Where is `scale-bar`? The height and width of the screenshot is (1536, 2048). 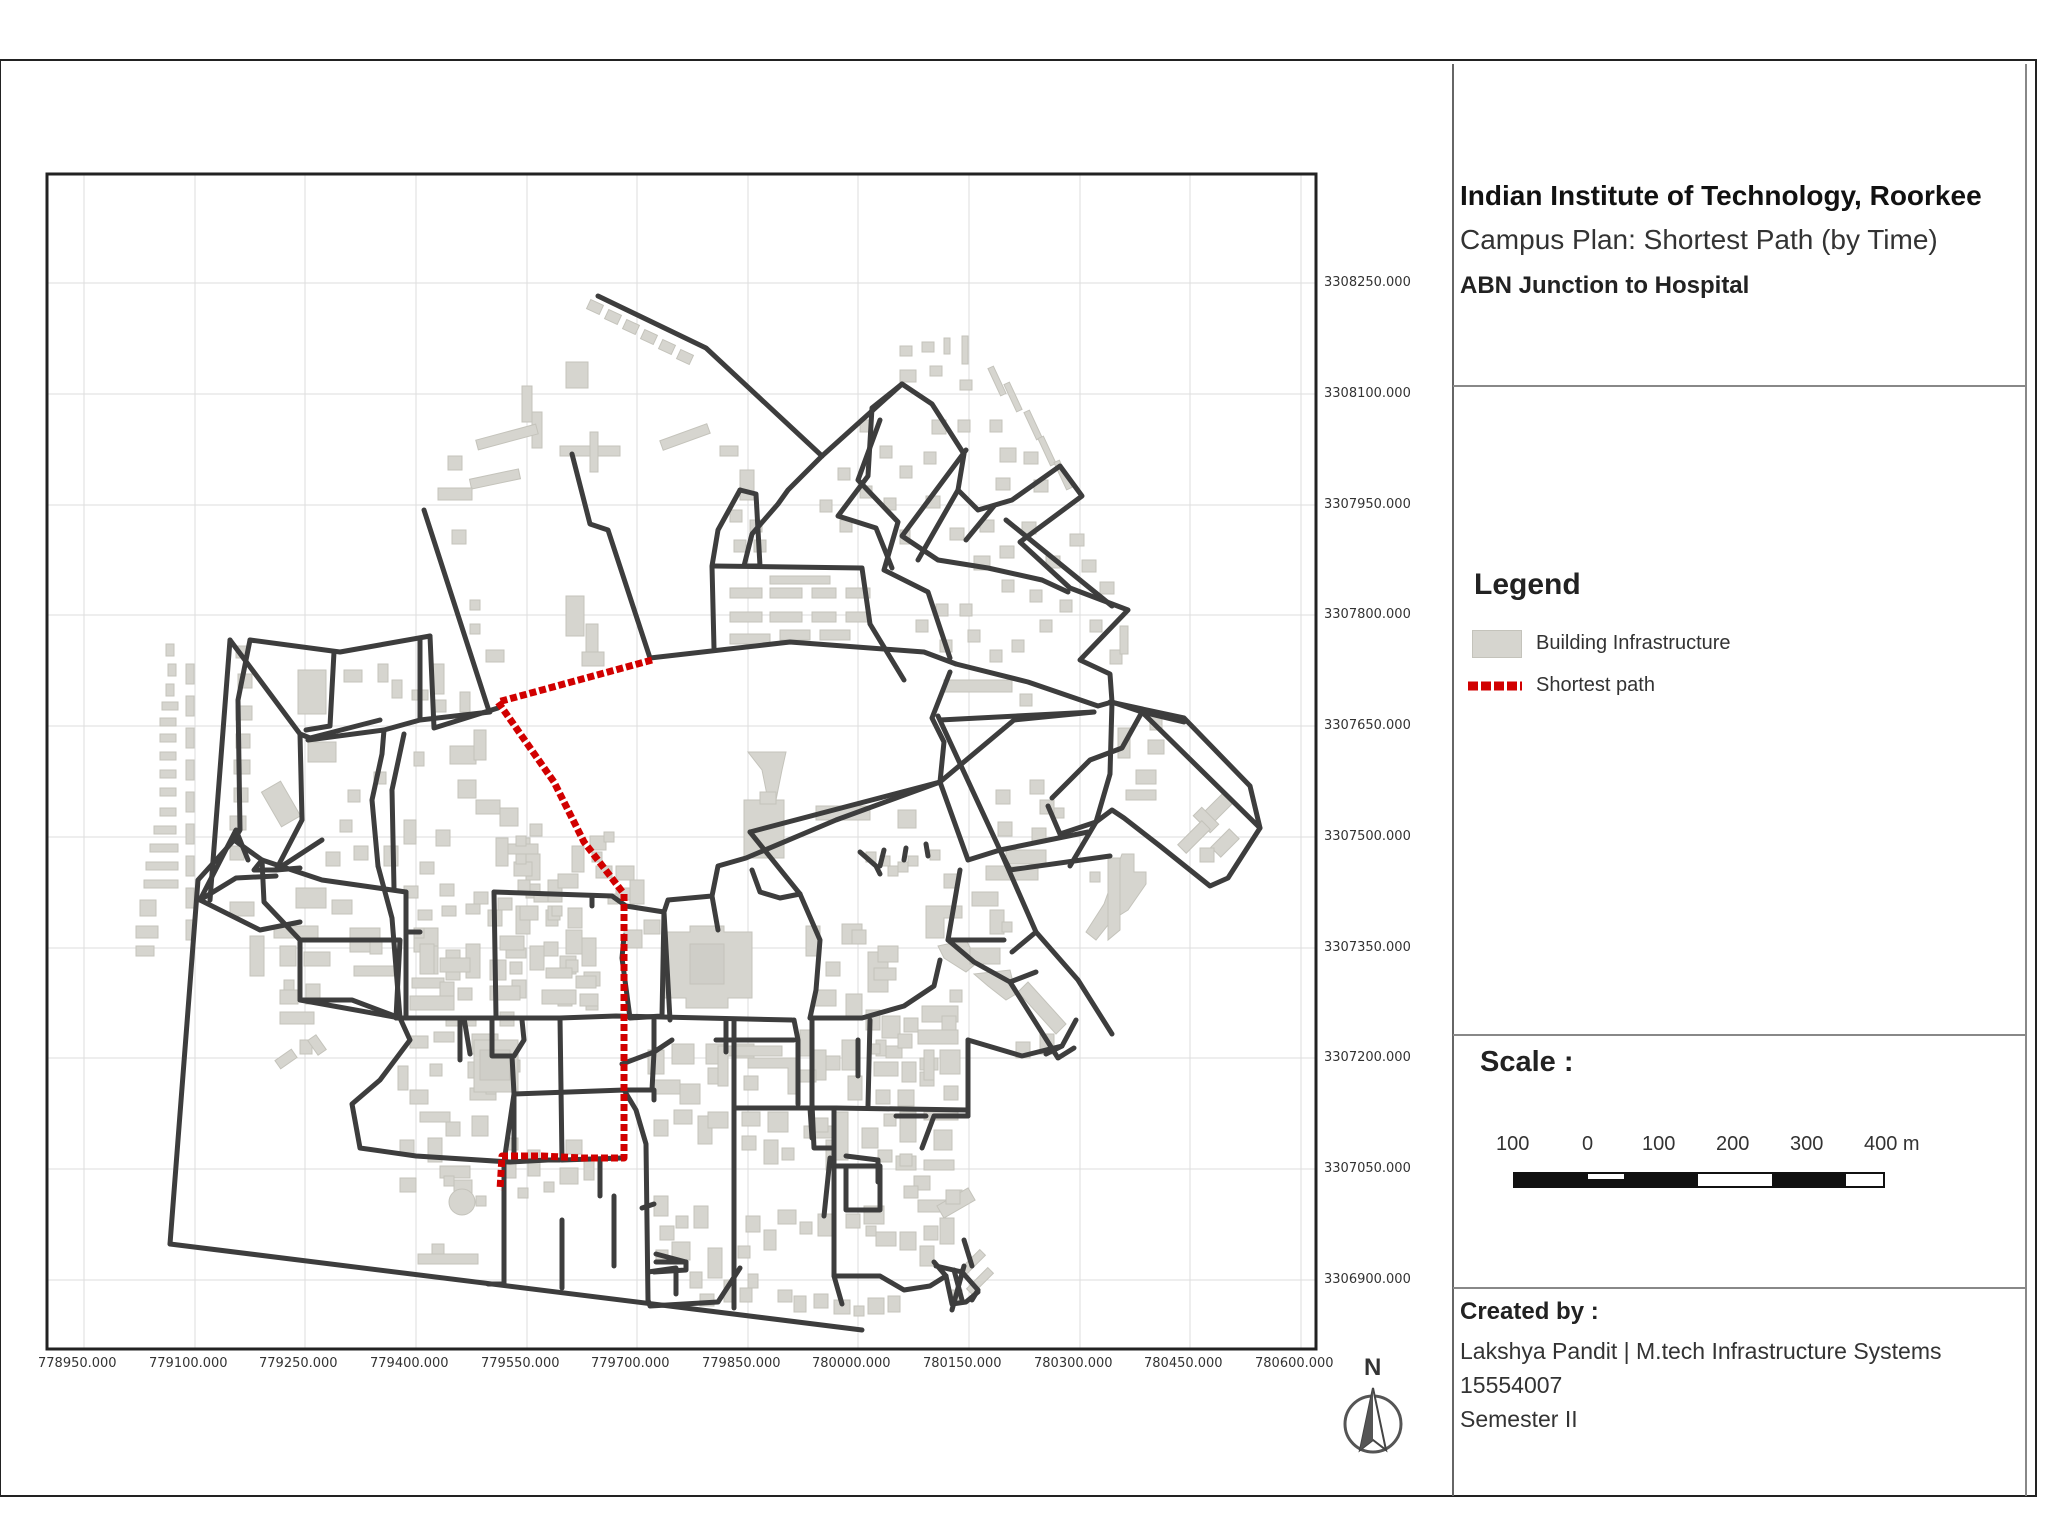 scale-bar is located at coordinates (1699, 1180).